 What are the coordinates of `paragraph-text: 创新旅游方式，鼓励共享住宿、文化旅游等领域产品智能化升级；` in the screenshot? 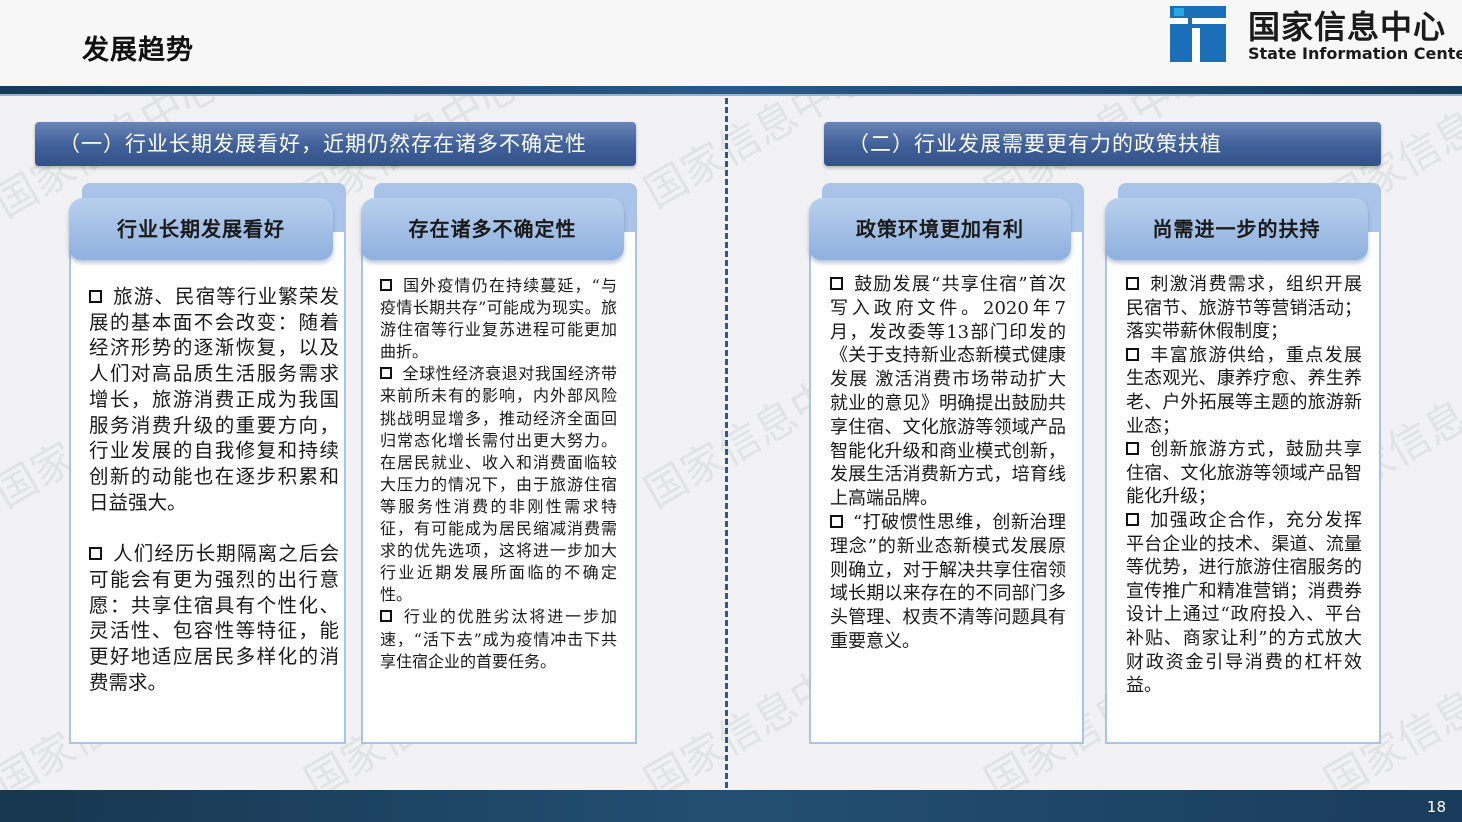 It's located at (1244, 473).